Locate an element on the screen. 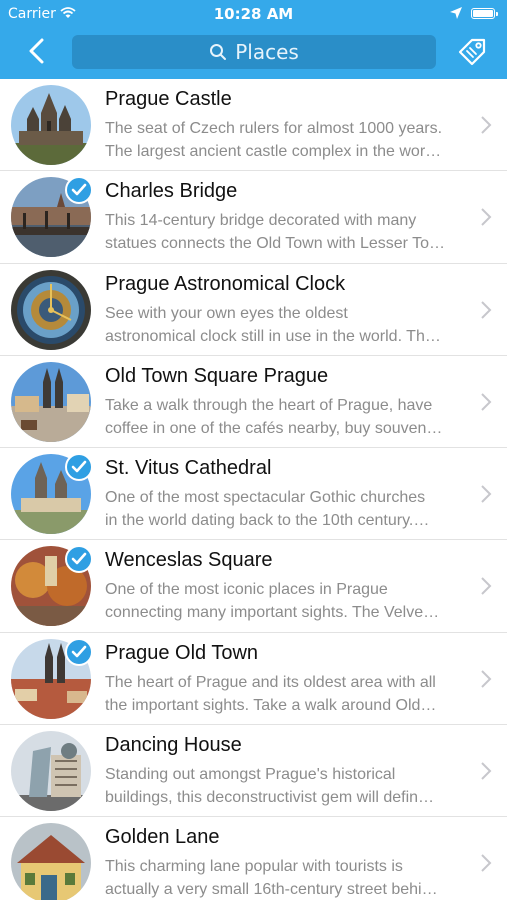 This screenshot has height=900, width=507. description-line-1: One of the most iconic places in Prague is located at coordinates (246, 590).